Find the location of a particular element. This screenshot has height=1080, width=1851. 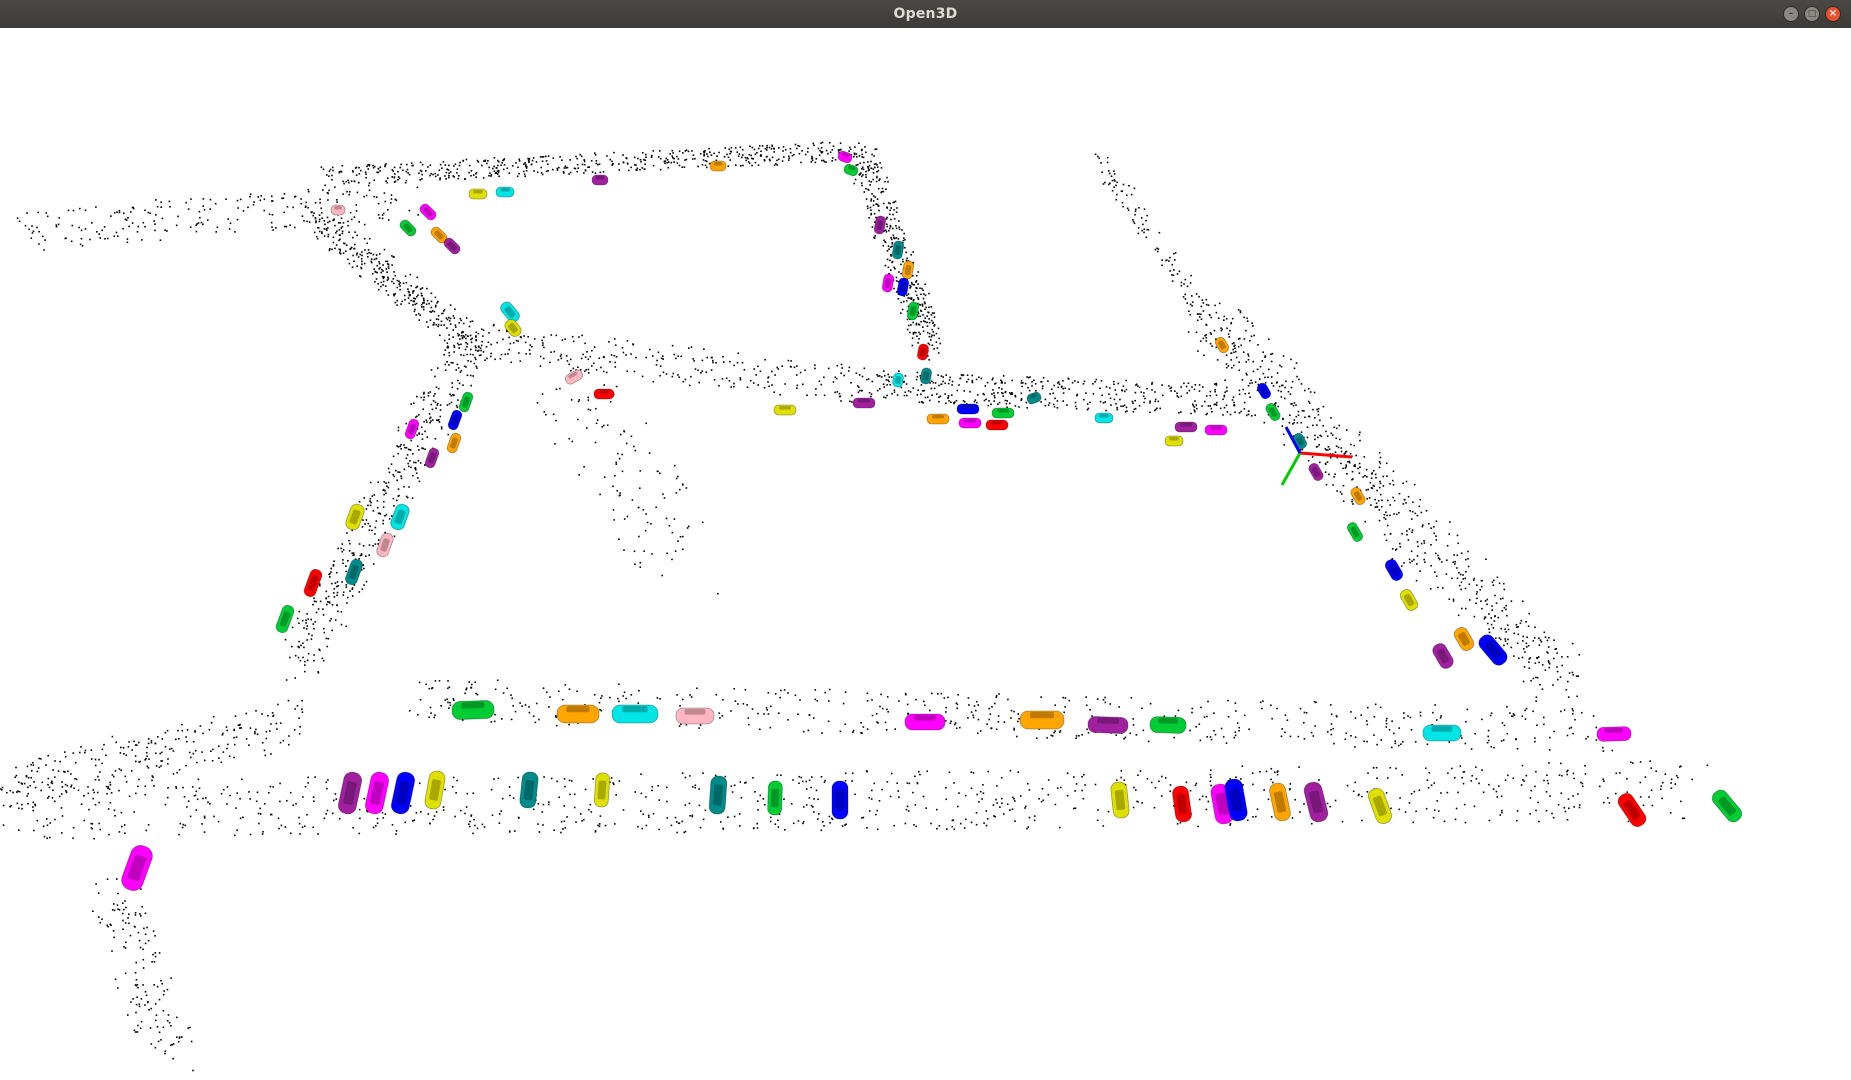

minimize-button: – is located at coordinates (1791, 14).